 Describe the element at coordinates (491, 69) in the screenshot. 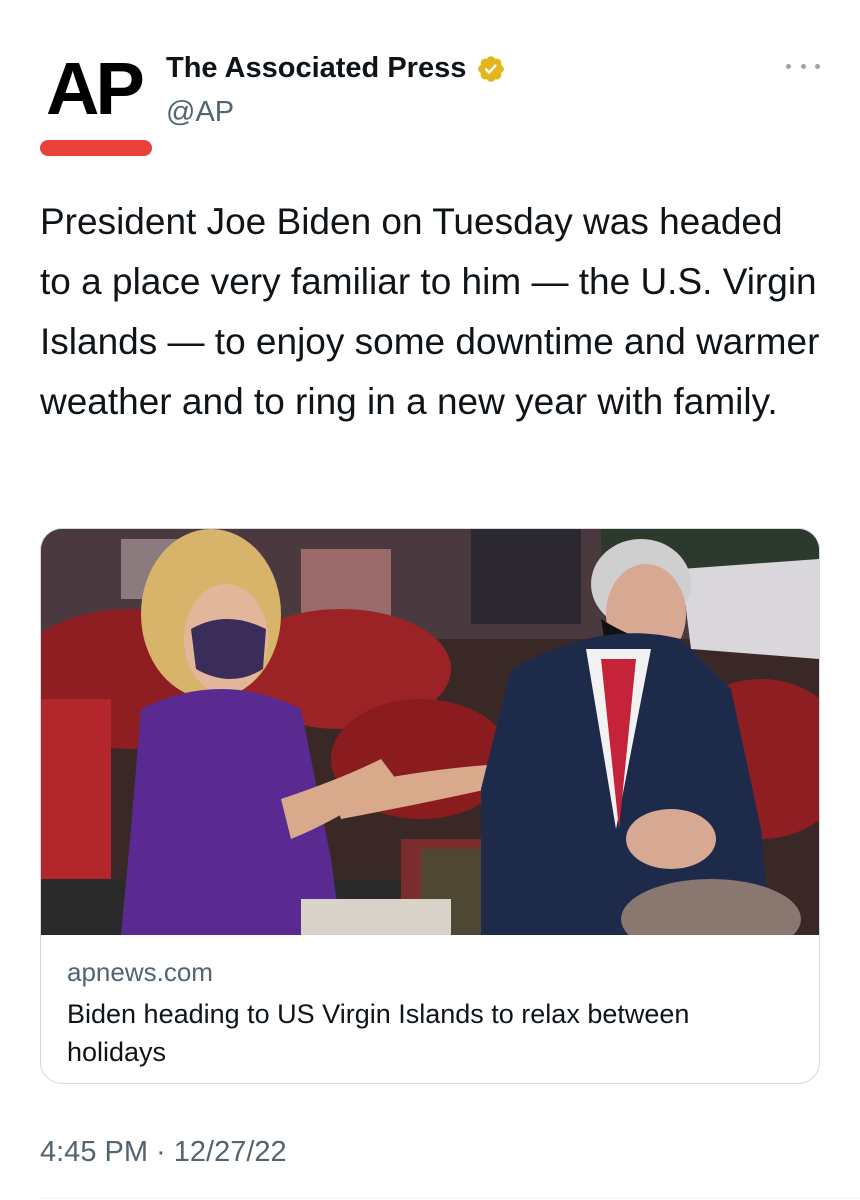

I see `verified-badge-icon` at that location.